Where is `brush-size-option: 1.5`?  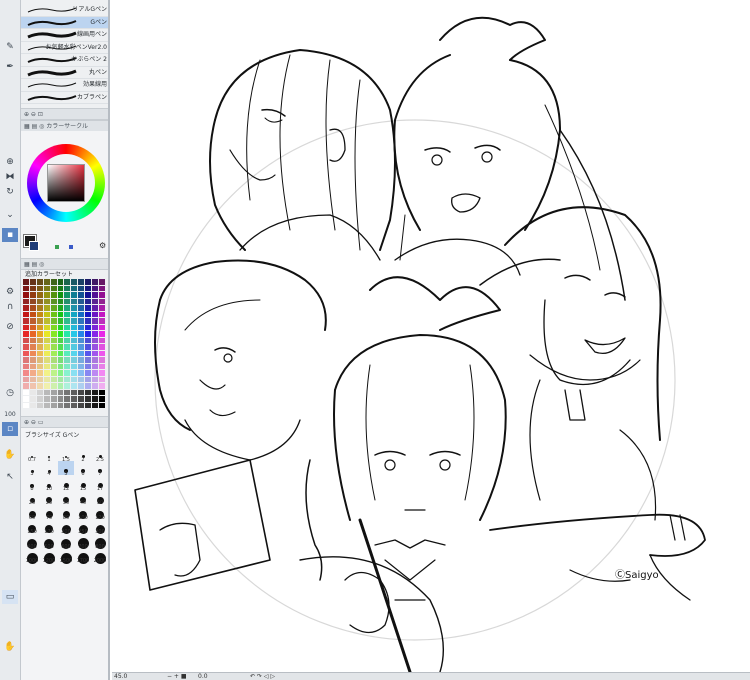 brush-size-option: 1.5 is located at coordinates (66, 454).